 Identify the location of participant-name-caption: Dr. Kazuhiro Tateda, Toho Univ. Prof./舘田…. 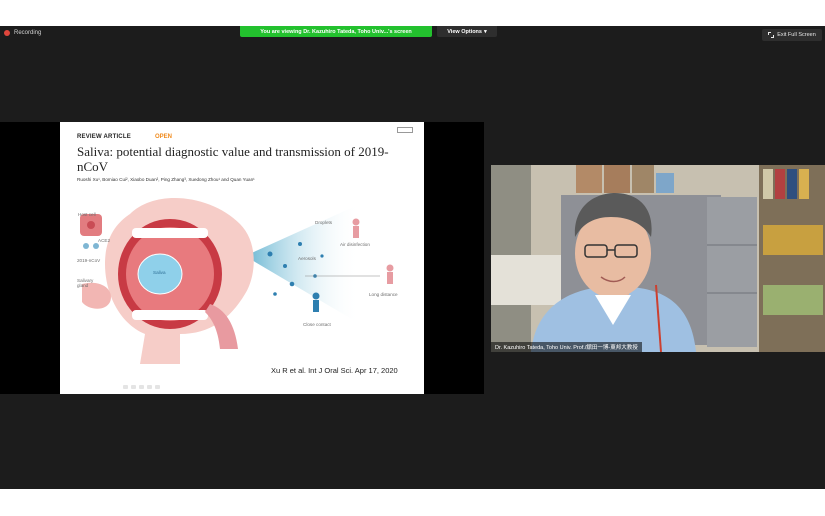
(566, 347).